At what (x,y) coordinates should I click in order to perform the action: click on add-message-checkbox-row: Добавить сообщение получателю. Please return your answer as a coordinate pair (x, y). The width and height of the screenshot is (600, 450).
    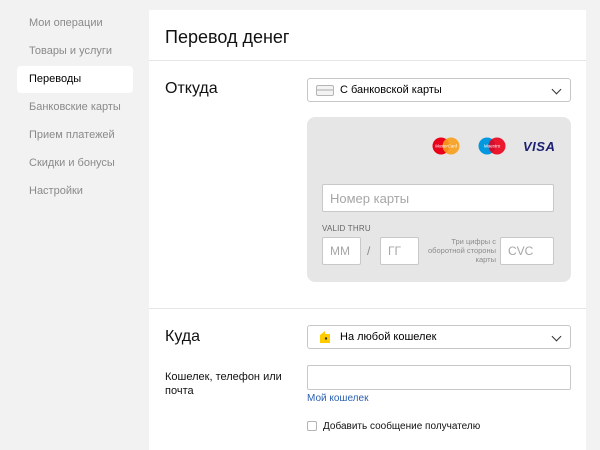
    Looking at the image, I should click on (393, 426).